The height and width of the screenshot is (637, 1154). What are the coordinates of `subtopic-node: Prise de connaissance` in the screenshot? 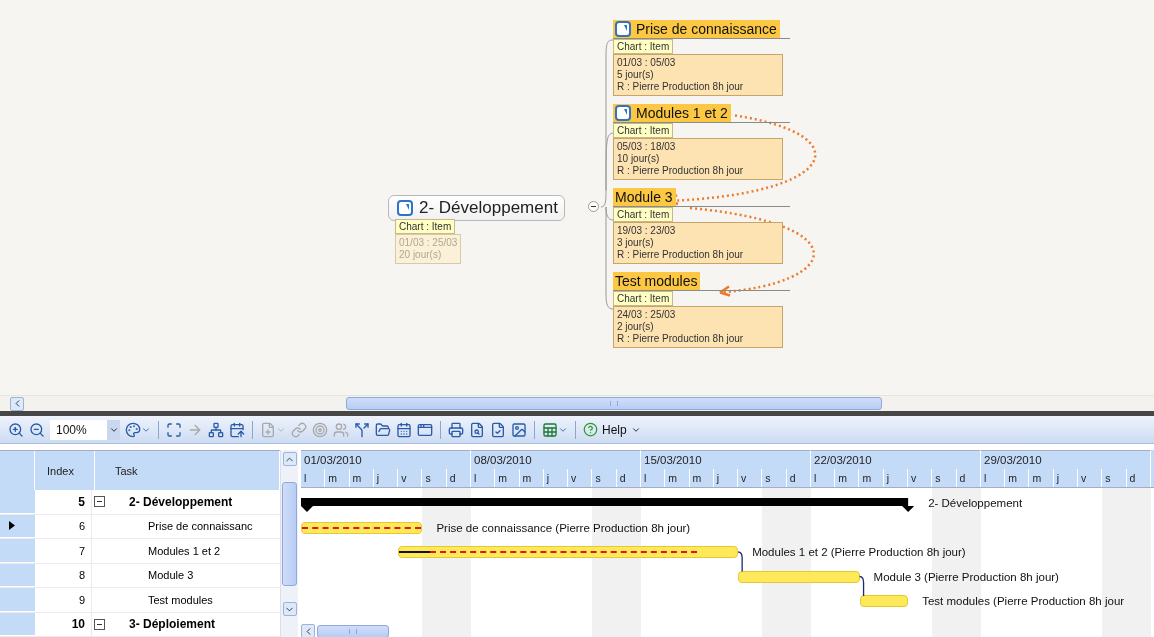 It's located at (696, 29).